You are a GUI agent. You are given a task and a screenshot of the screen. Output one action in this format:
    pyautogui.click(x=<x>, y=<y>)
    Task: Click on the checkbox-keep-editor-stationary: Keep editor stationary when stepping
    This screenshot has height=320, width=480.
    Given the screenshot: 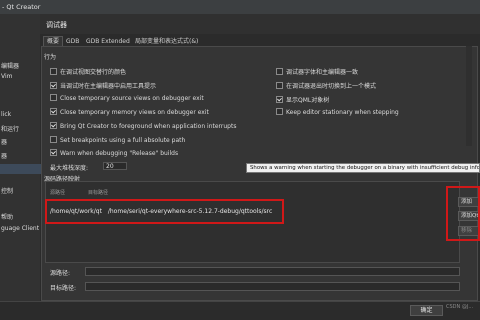 What is the action you would take?
    pyautogui.click(x=337, y=112)
    